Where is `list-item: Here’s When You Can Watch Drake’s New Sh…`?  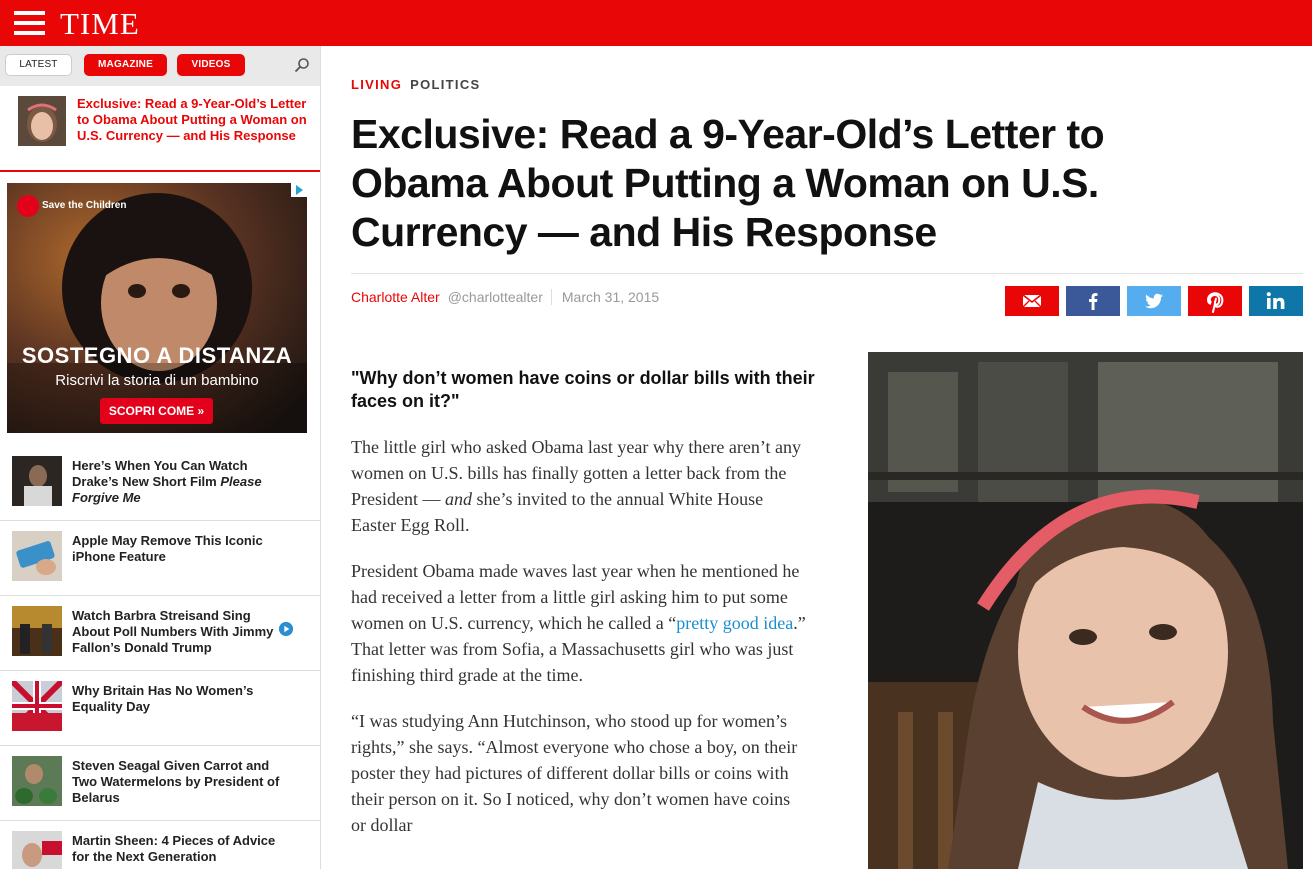
list-item: Here’s When You Can Watch Drake’s New Sh… is located at coordinates (160, 483).